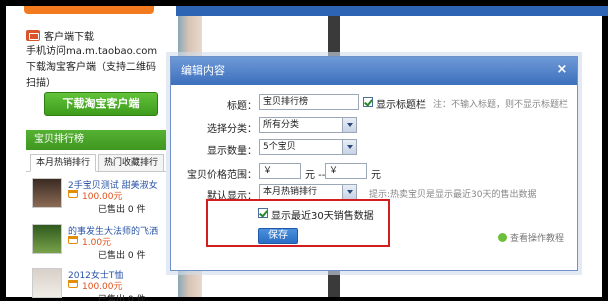 The height and width of the screenshot is (301, 608). Describe the element at coordinates (290, 192) in the screenshot. I see `default-display-selected-value: 本月热销排行` at that location.